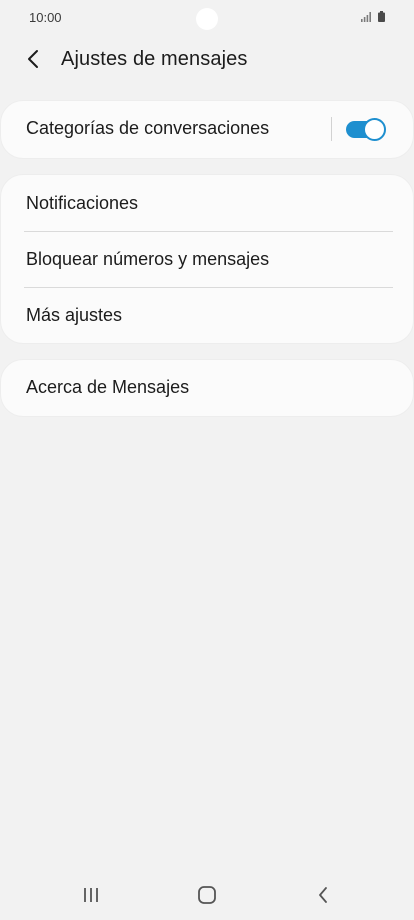 The width and height of the screenshot is (414, 920). What do you see at coordinates (331, 129) in the screenshot?
I see `toggle-divider` at bounding box center [331, 129].